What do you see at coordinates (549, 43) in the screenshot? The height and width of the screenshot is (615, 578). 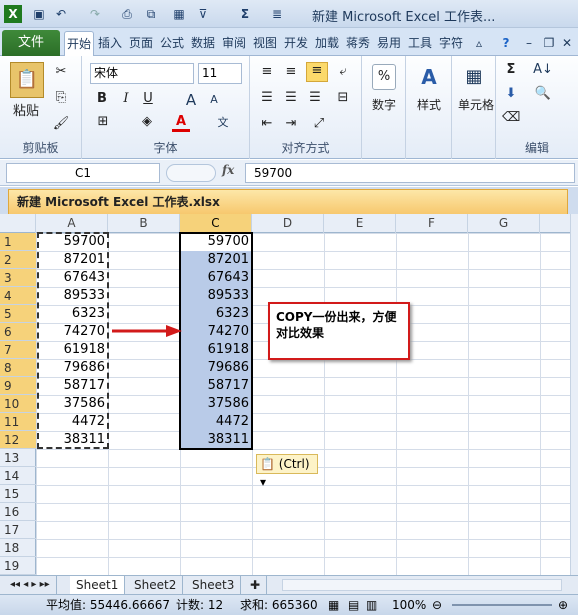 I see `restore-icon: ❐` at bounding box center [549, 43].